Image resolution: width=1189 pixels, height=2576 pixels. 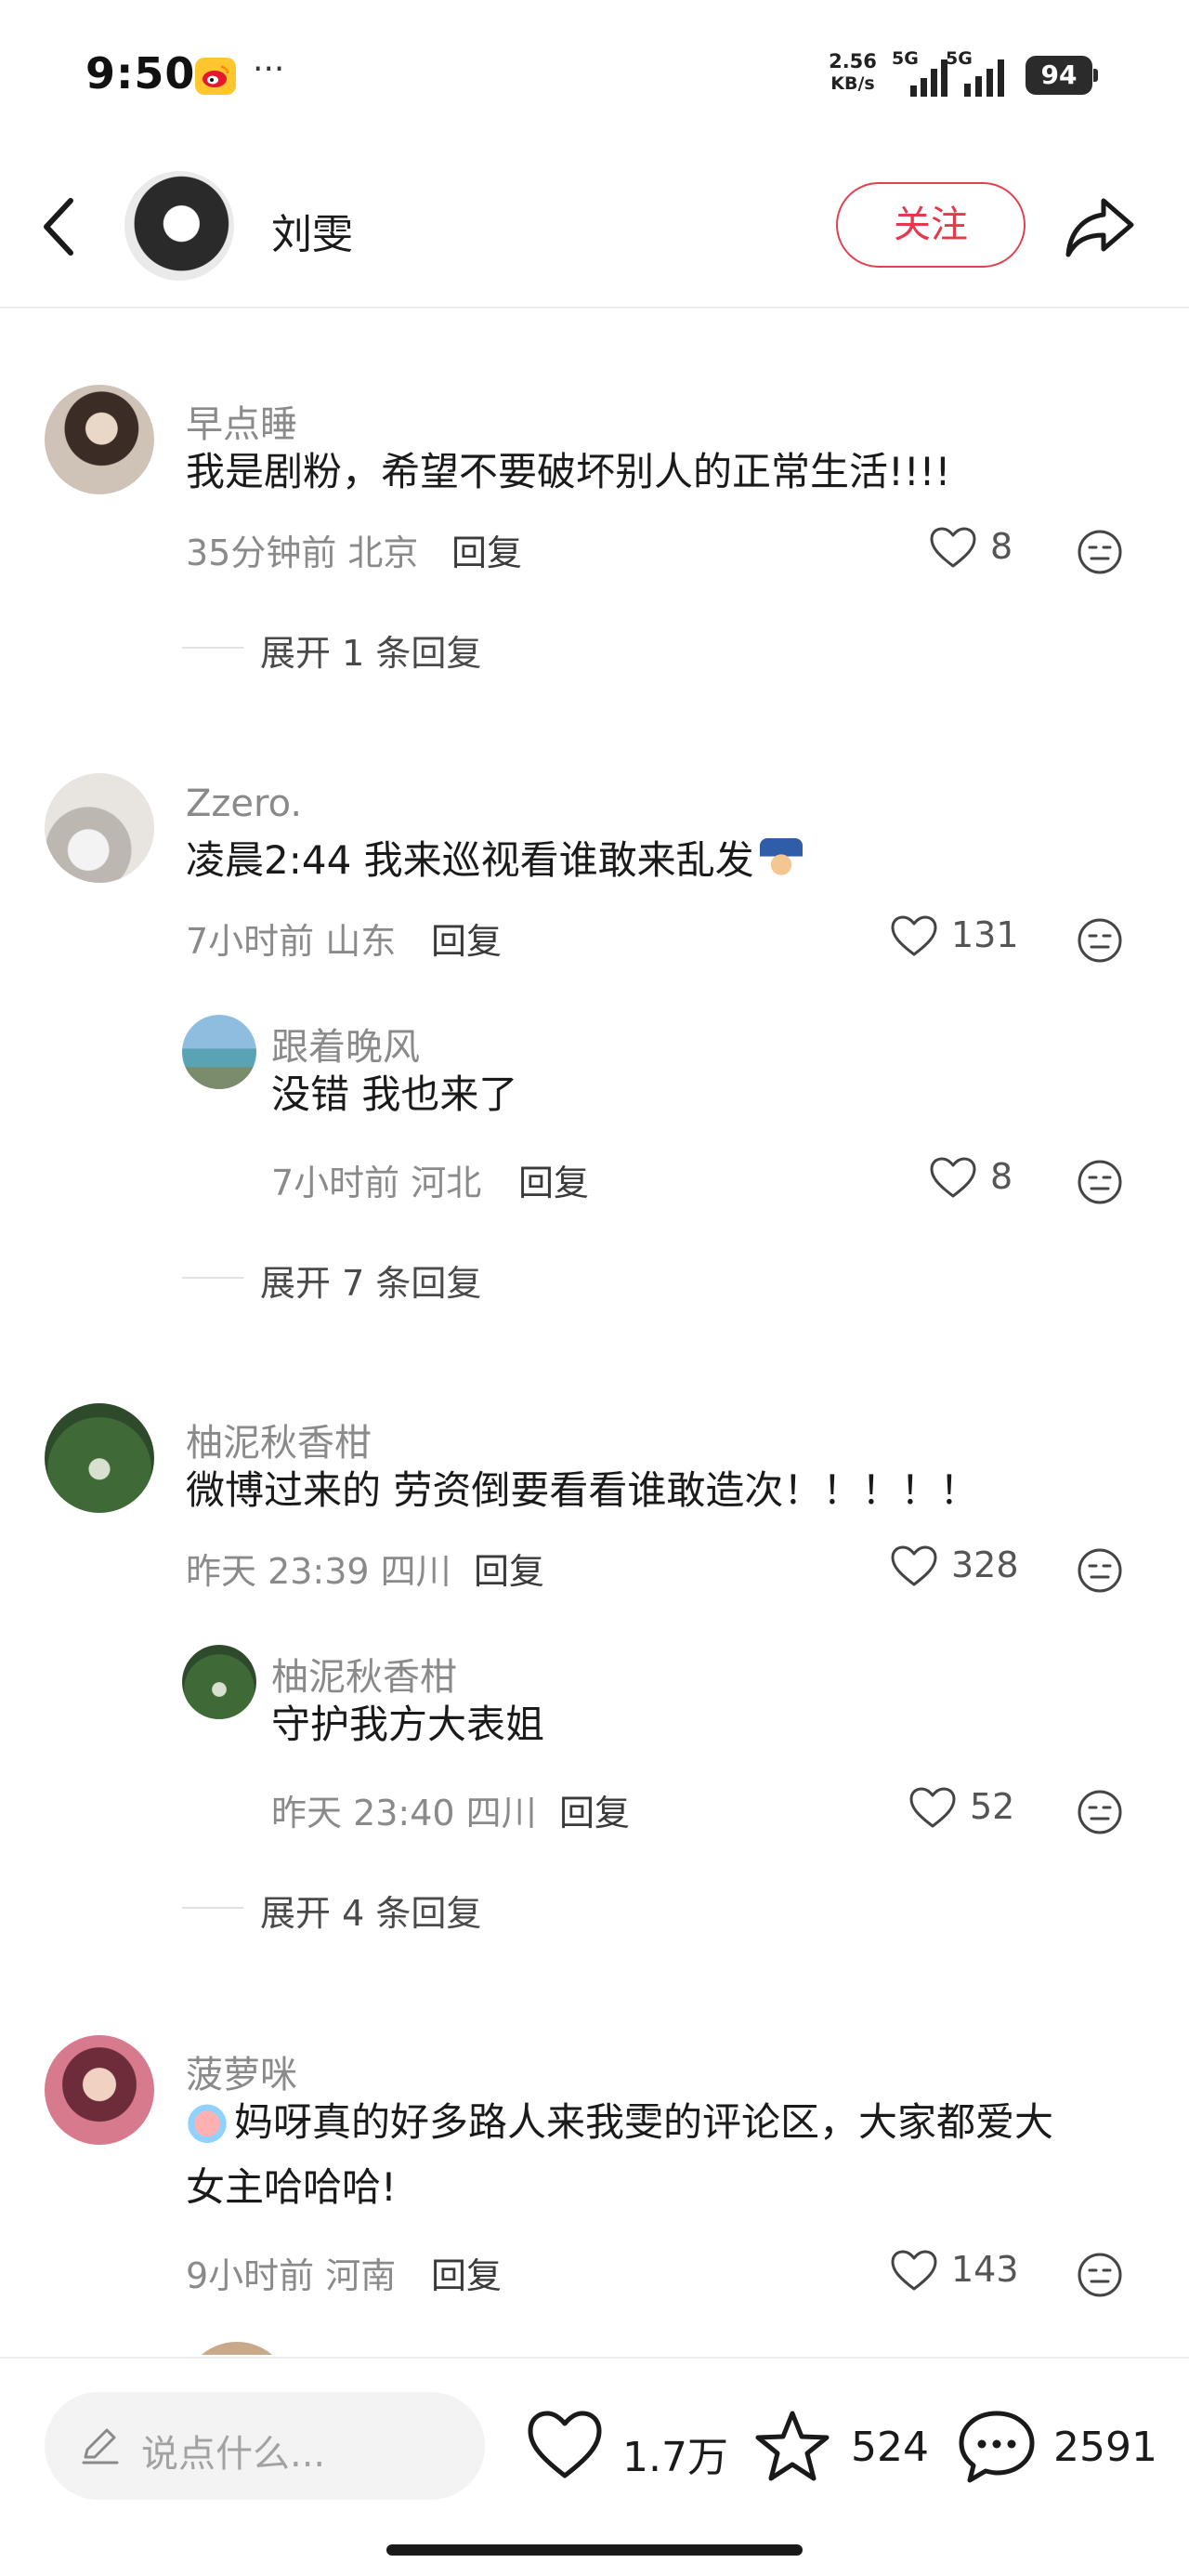 What do you see at coordinates (594, 229) in the screenshot?
I see `top-nav-bar: 刘雯 关注` at bounding box center [594, 229].